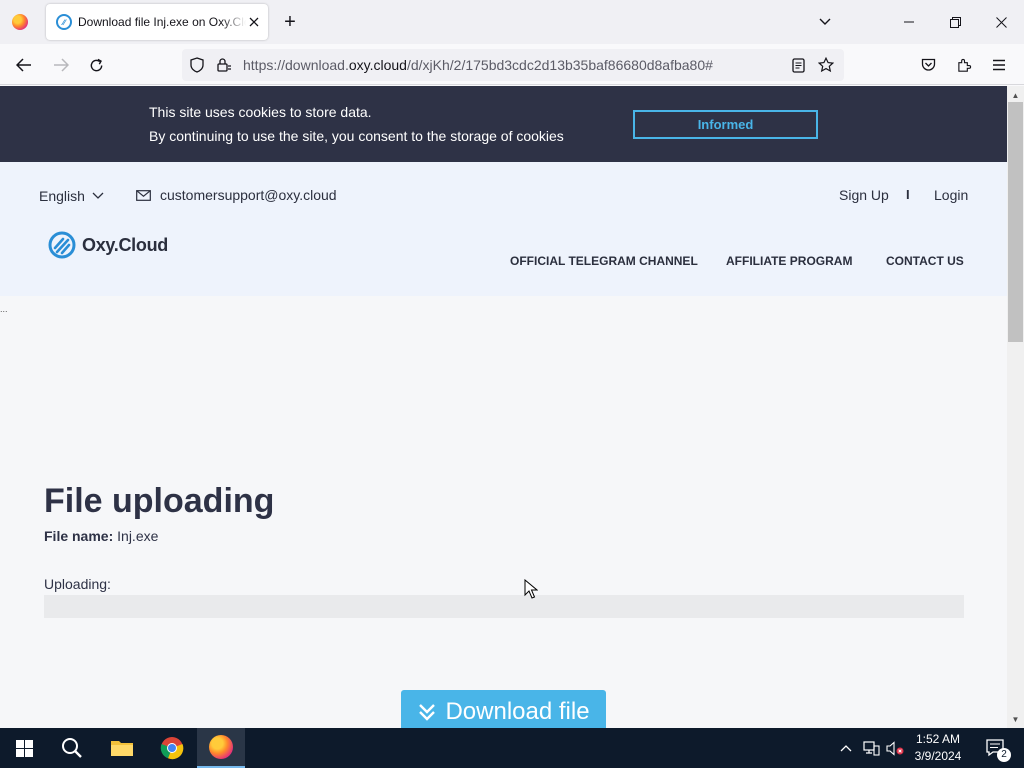 The height and width of the screenshot is (768, 1024). I want to click on scroll-down-arrow-icon: ▼, so click(1015, 719).